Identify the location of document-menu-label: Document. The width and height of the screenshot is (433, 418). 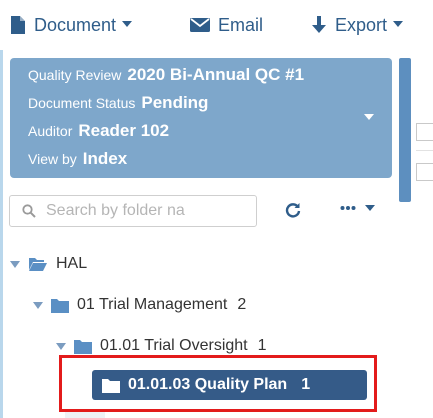
(75, 24).